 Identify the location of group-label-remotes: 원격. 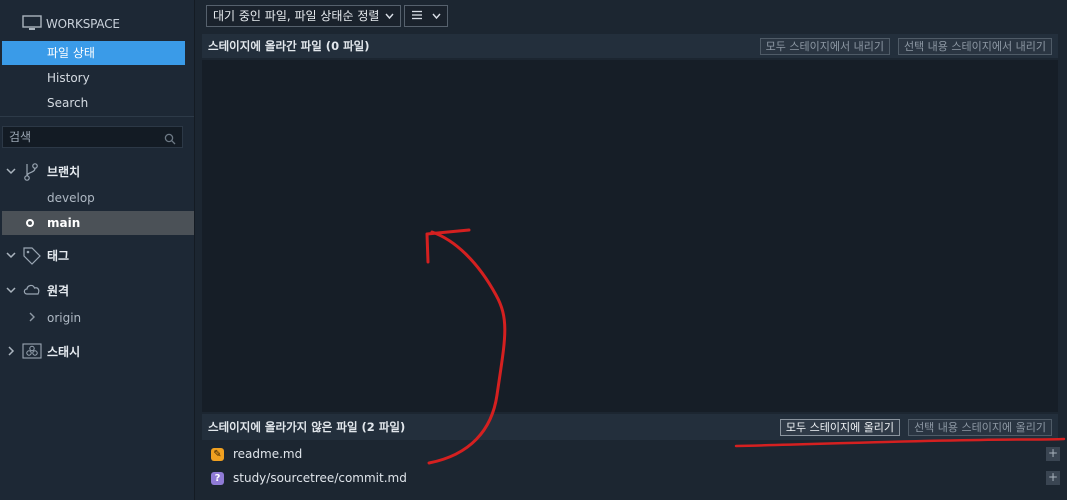
(58, 291).